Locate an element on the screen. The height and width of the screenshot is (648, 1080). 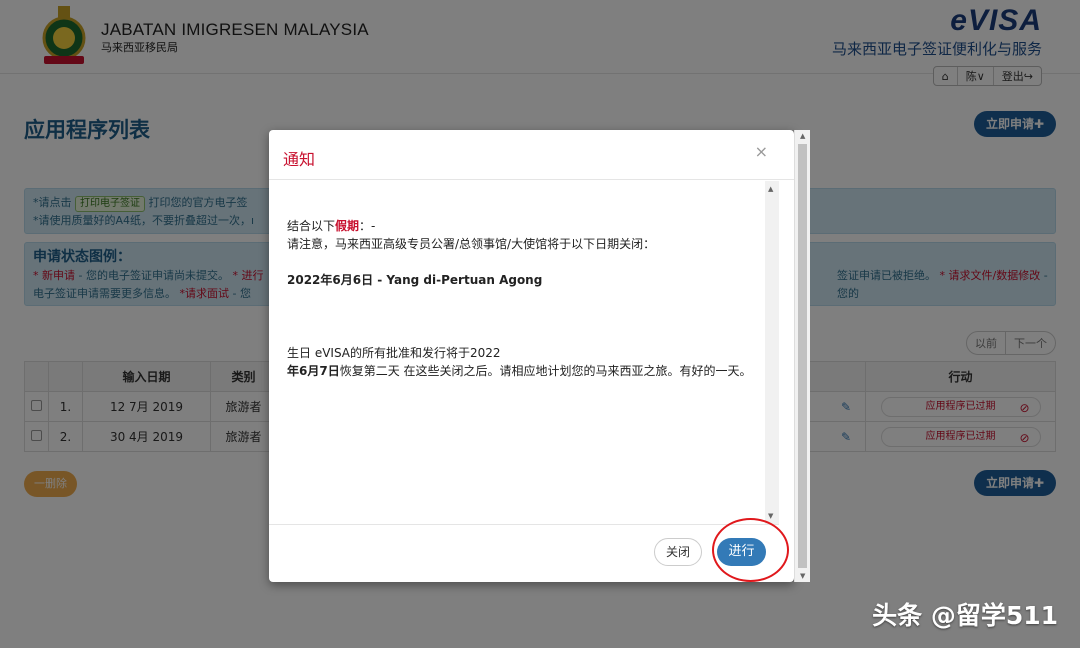
modal-scrollbar: ▲ ▼ is located at coordinates (802, 356).